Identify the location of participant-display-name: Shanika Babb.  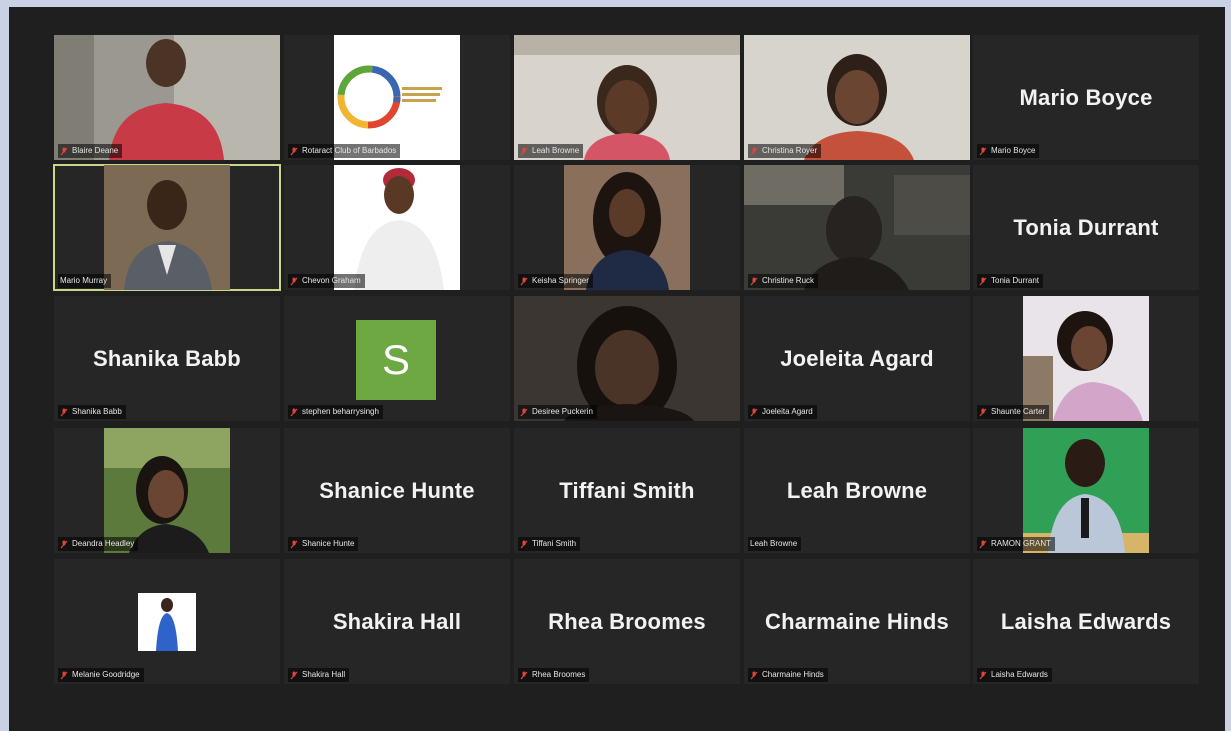
(167, 358).